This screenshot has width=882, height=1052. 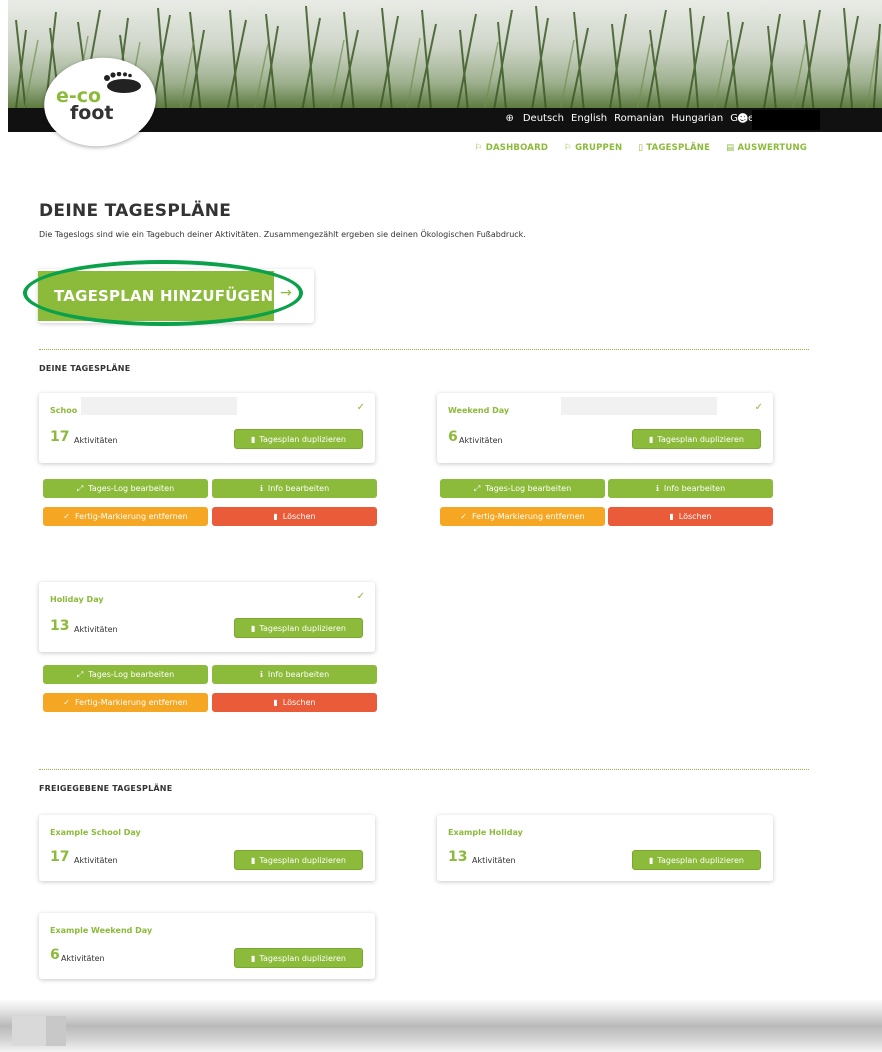 I want to click on plan-name: Schoo, so click(x=63, y=410).